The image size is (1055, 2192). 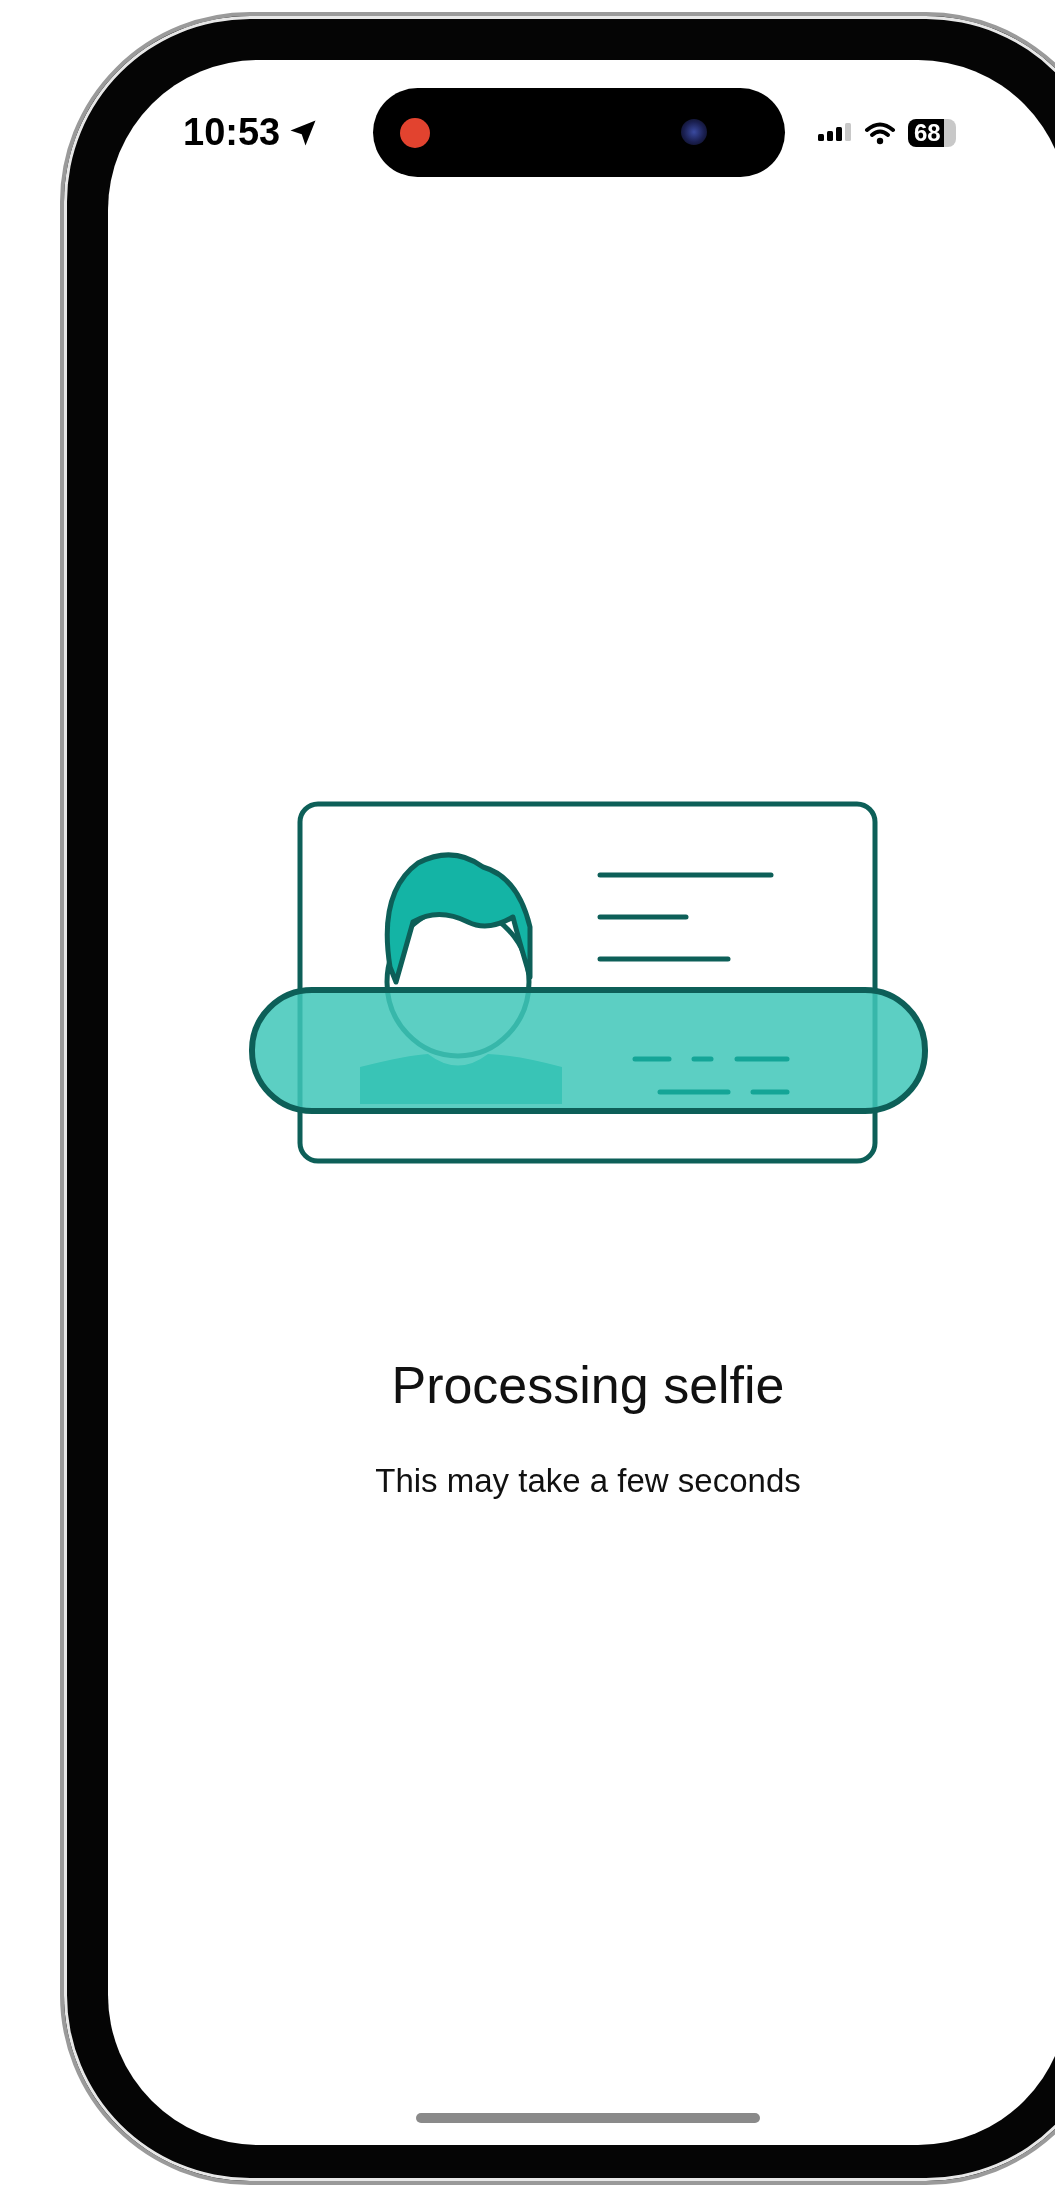 What do you see at coordinates (835, 132) in the screenshot?
I see `signal-icon` at bounding box center [835, 132].